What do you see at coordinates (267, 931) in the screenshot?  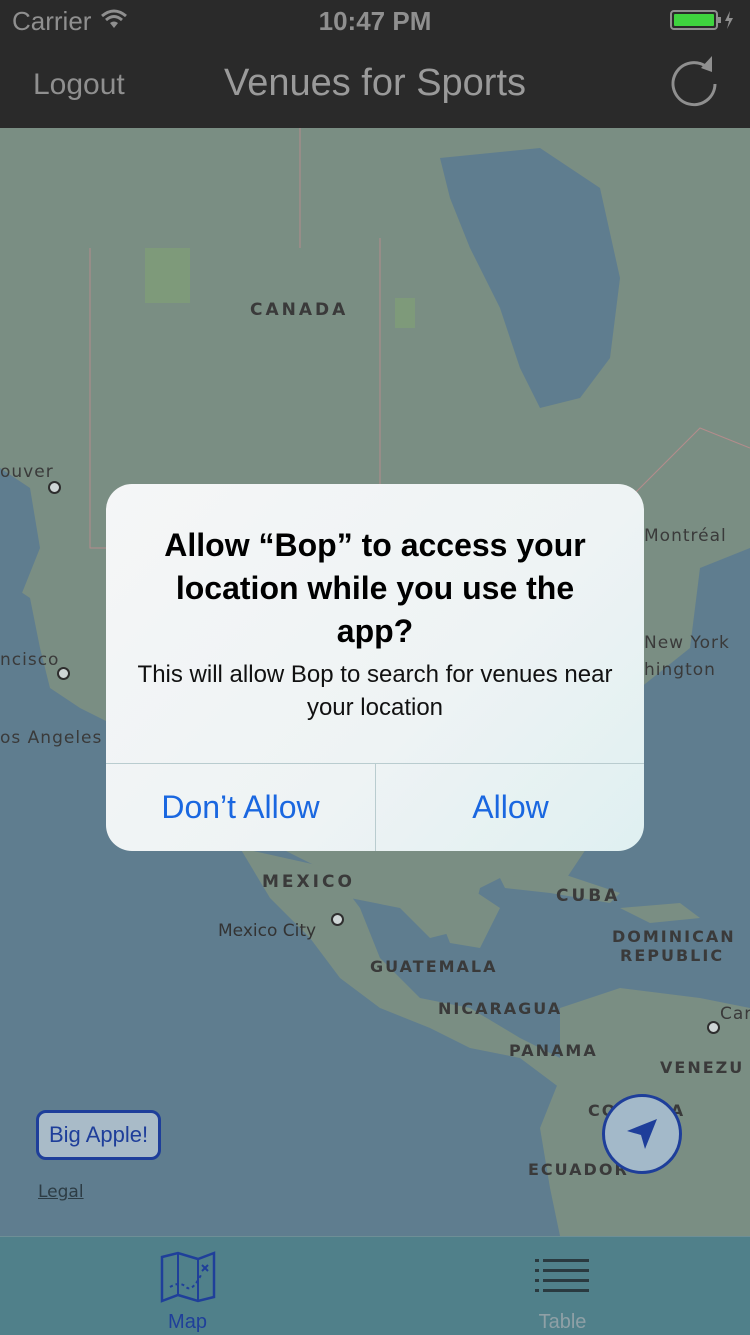 I see `map-label-mexico-city: Mexico City` at bounding box center [267, 931].